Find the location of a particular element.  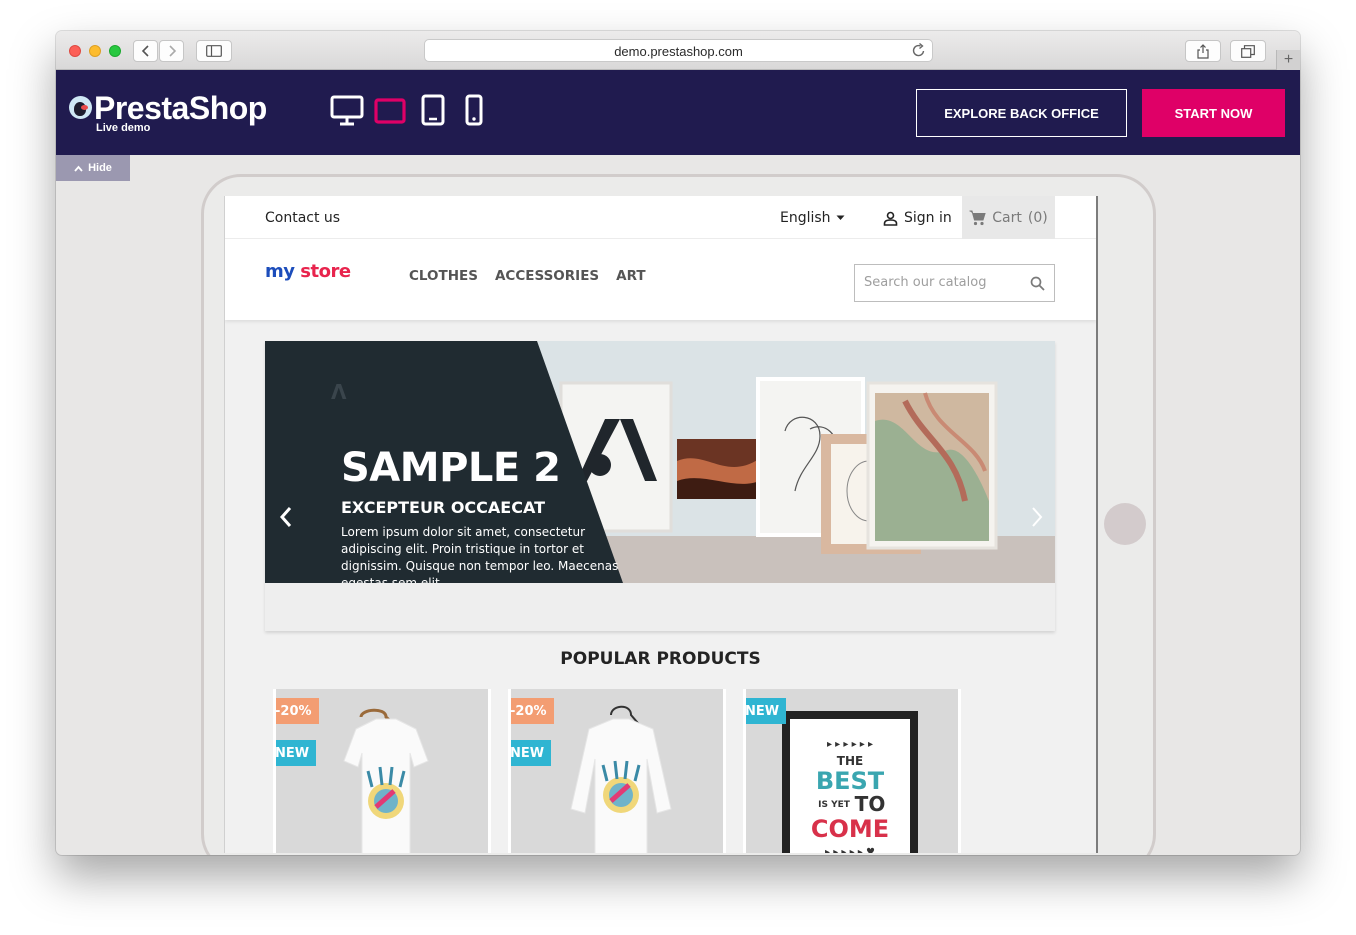

tablet-portrait-icon is located at coordinates (433, 110).